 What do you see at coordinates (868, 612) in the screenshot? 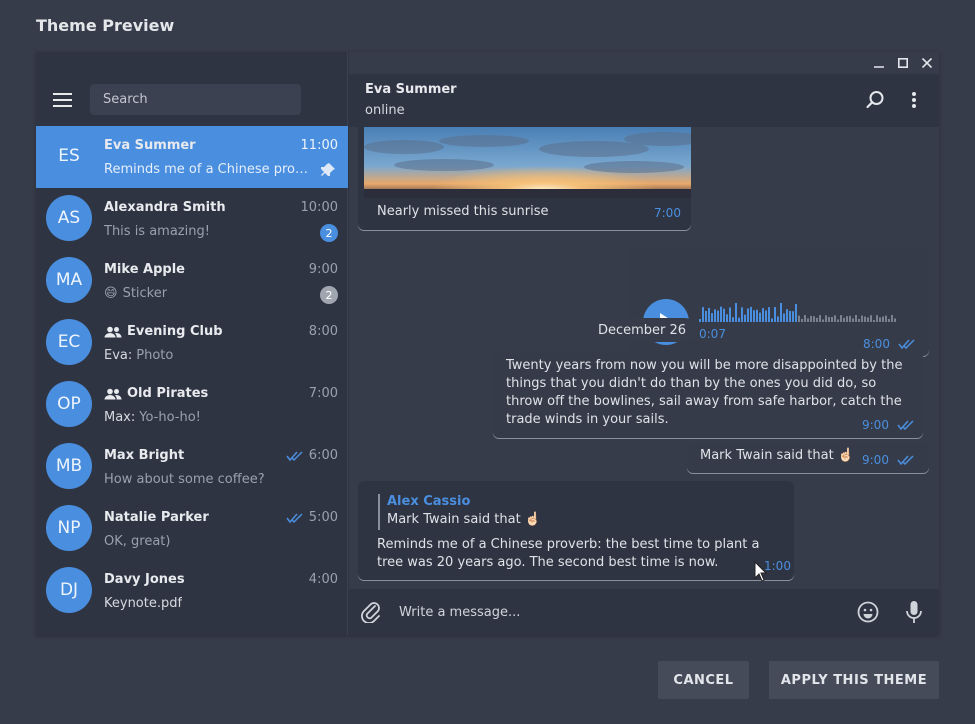
I see `emoji-icon` at bounding box center [868, 612].